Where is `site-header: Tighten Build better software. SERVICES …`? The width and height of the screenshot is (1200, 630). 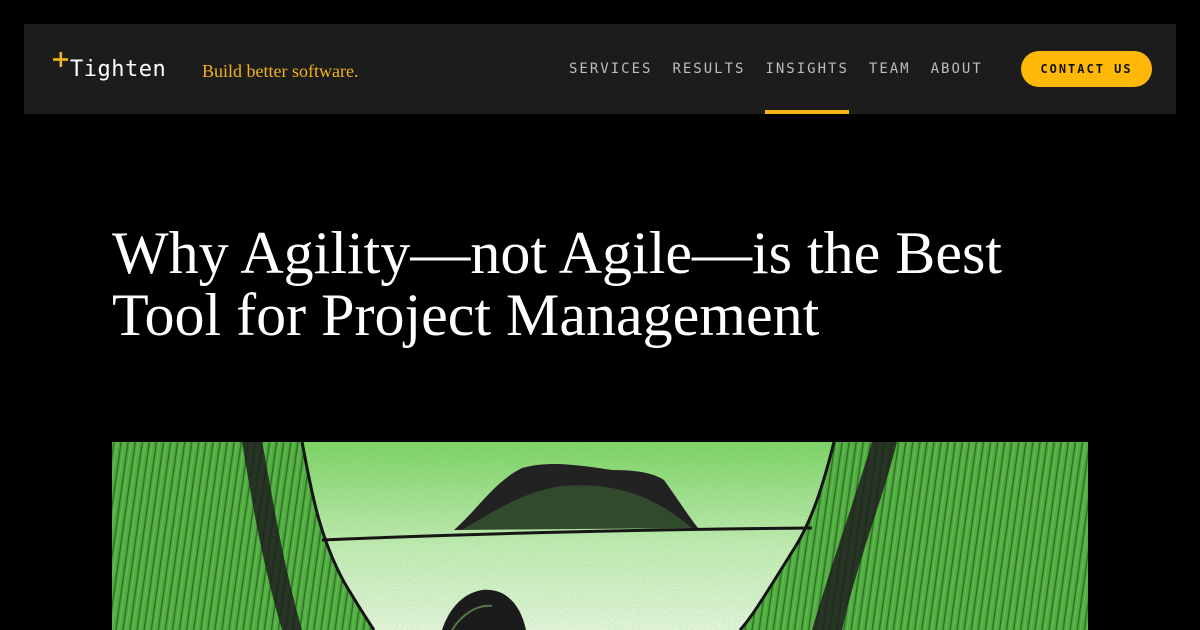
site-header: Tighten Build better software. SERVICES … is located at coordinates (600, 69).